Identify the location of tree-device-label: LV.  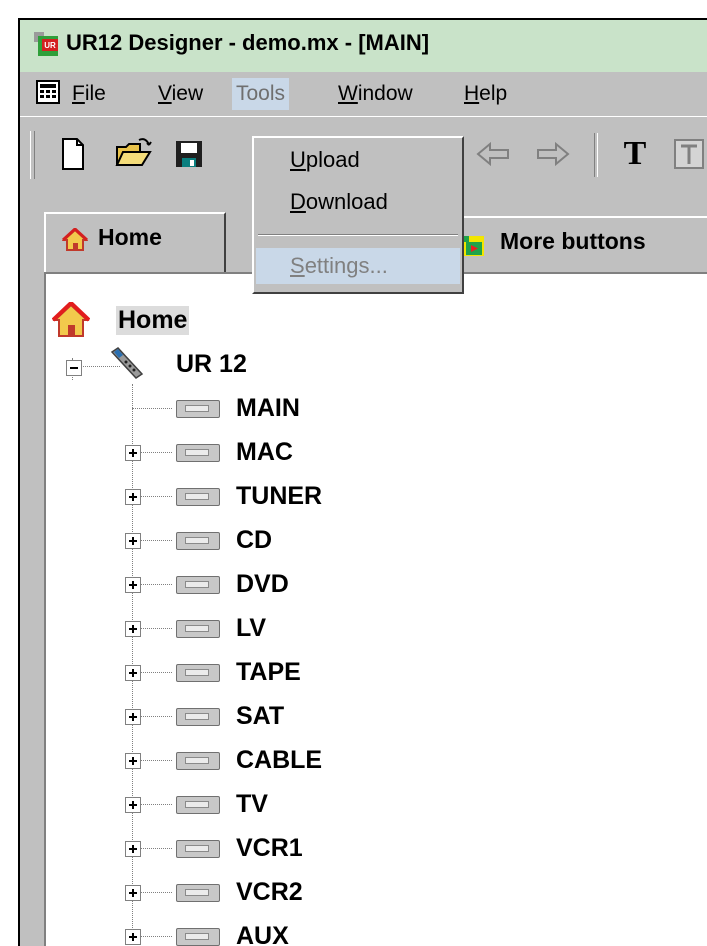
(251, 628).